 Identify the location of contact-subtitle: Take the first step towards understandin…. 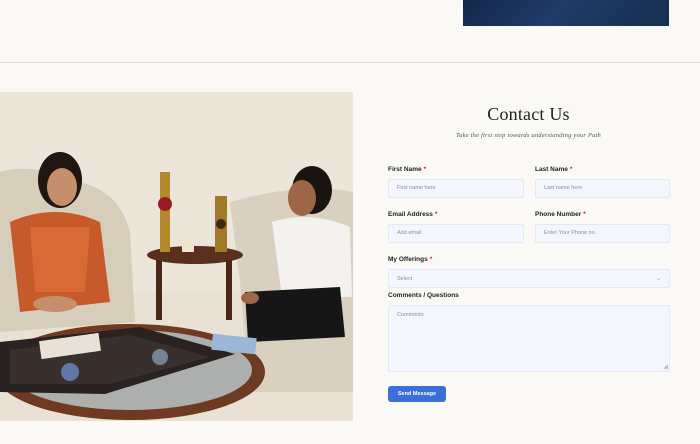
(528, 135).